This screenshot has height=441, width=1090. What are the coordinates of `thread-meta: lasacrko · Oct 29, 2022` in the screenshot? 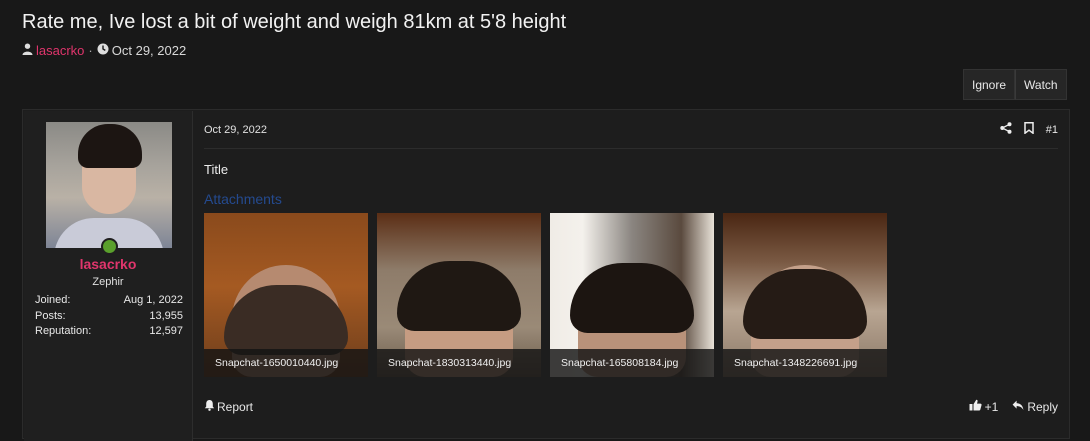 It's located at (104, 50).